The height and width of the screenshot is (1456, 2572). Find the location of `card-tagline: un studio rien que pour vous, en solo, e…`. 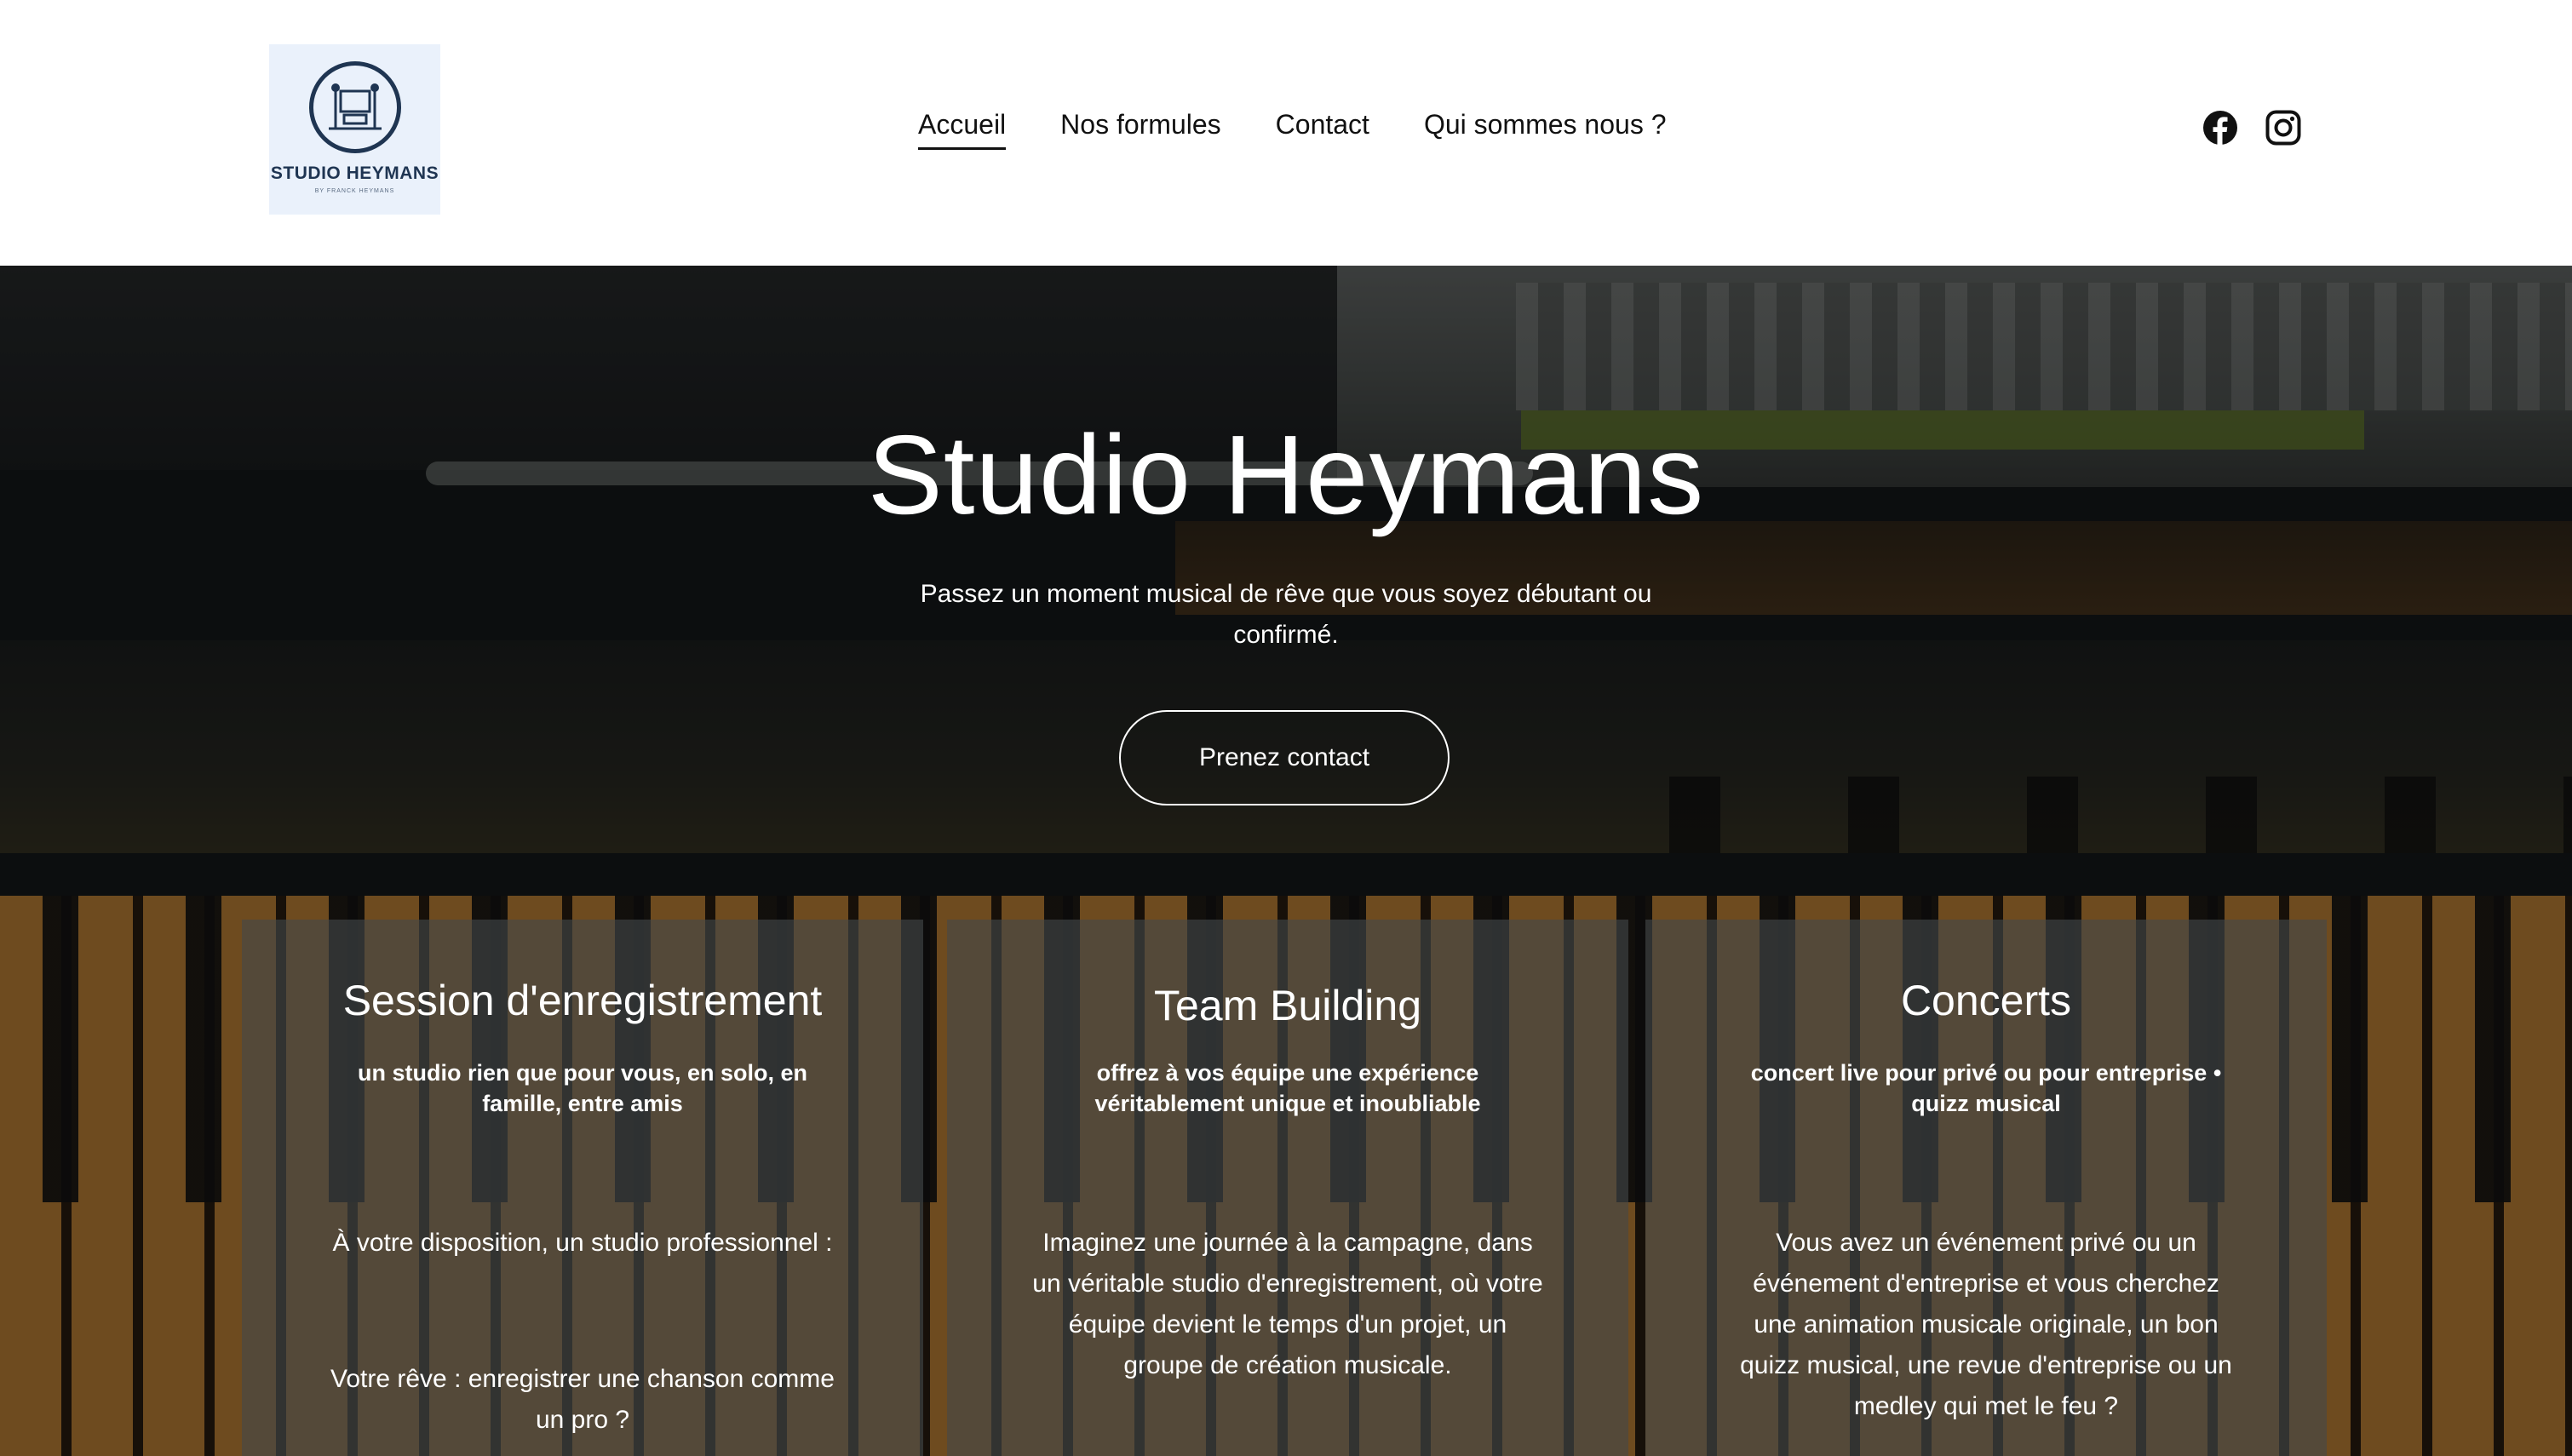

card-tagline: un studio rien que pour vous, en solo, e… is located at coordinates (582, 1088).